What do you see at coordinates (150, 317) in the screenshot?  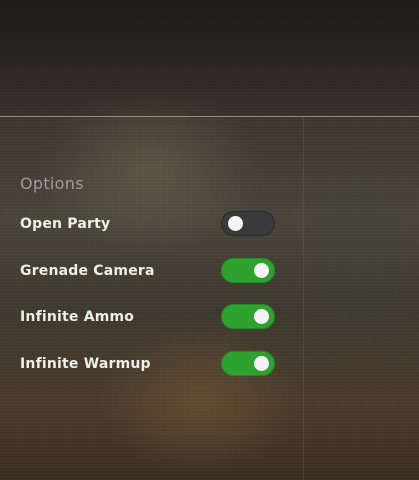 I see `option-row-infinite-ammo: Infinite Ammo` at bounding box center [150, 317].